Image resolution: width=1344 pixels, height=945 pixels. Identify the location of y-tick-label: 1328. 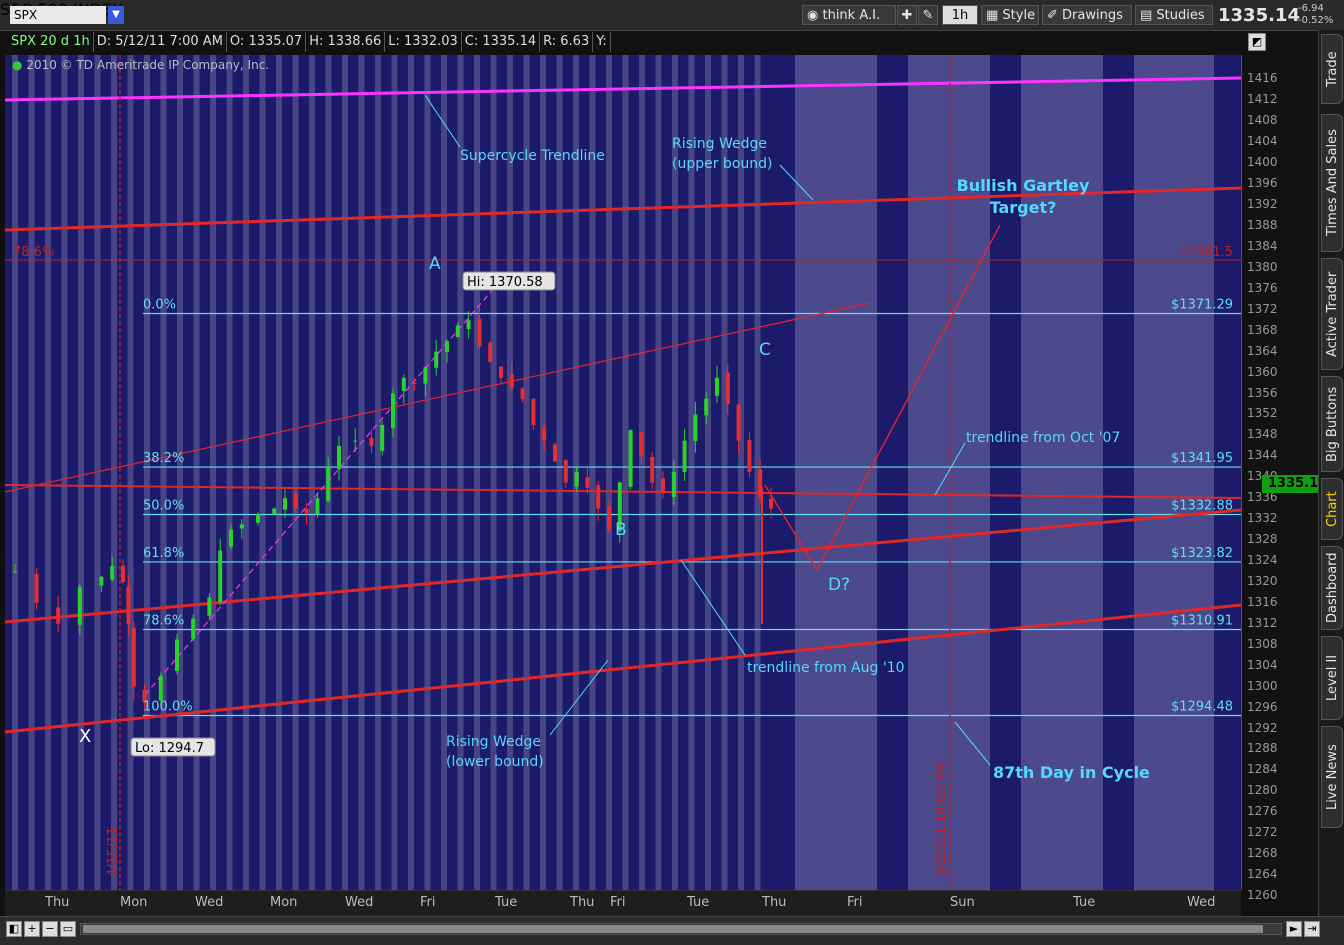
(1262, 539).